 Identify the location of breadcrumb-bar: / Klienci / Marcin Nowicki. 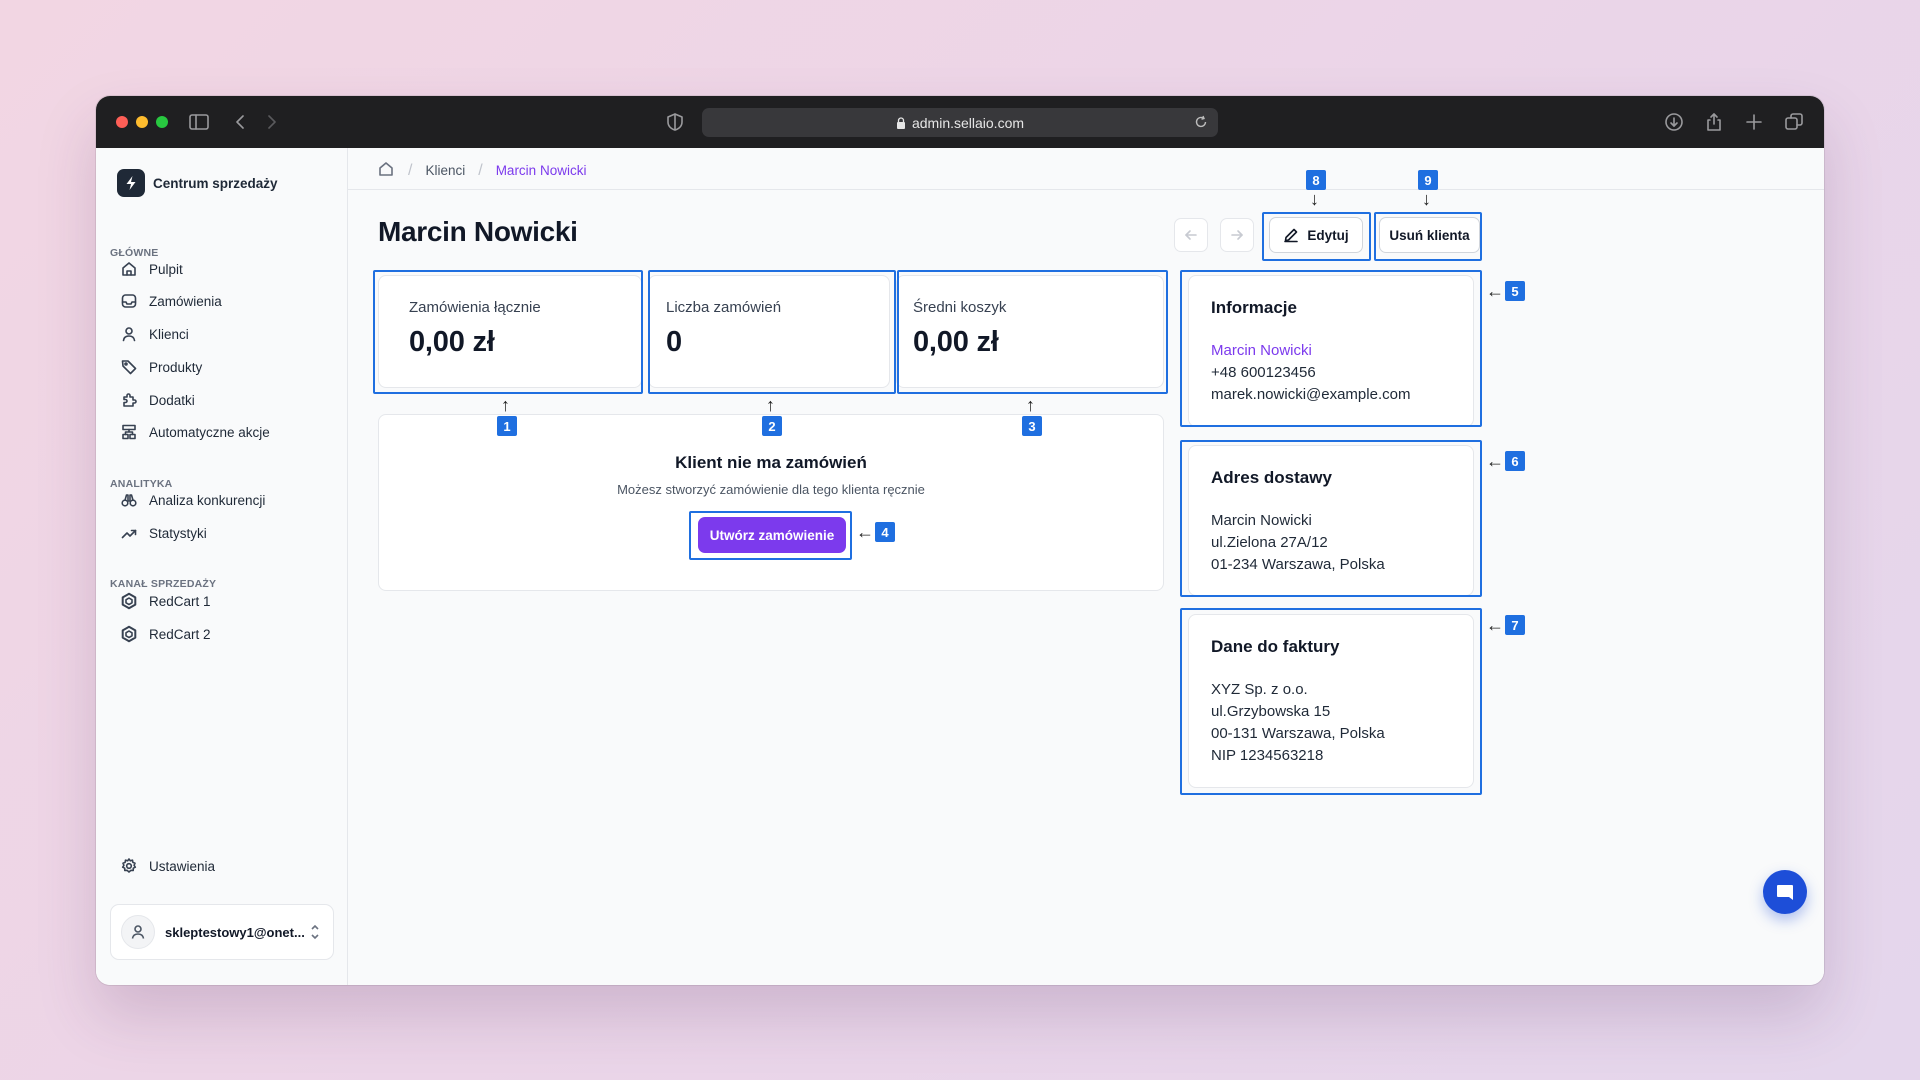
(1086, 169).